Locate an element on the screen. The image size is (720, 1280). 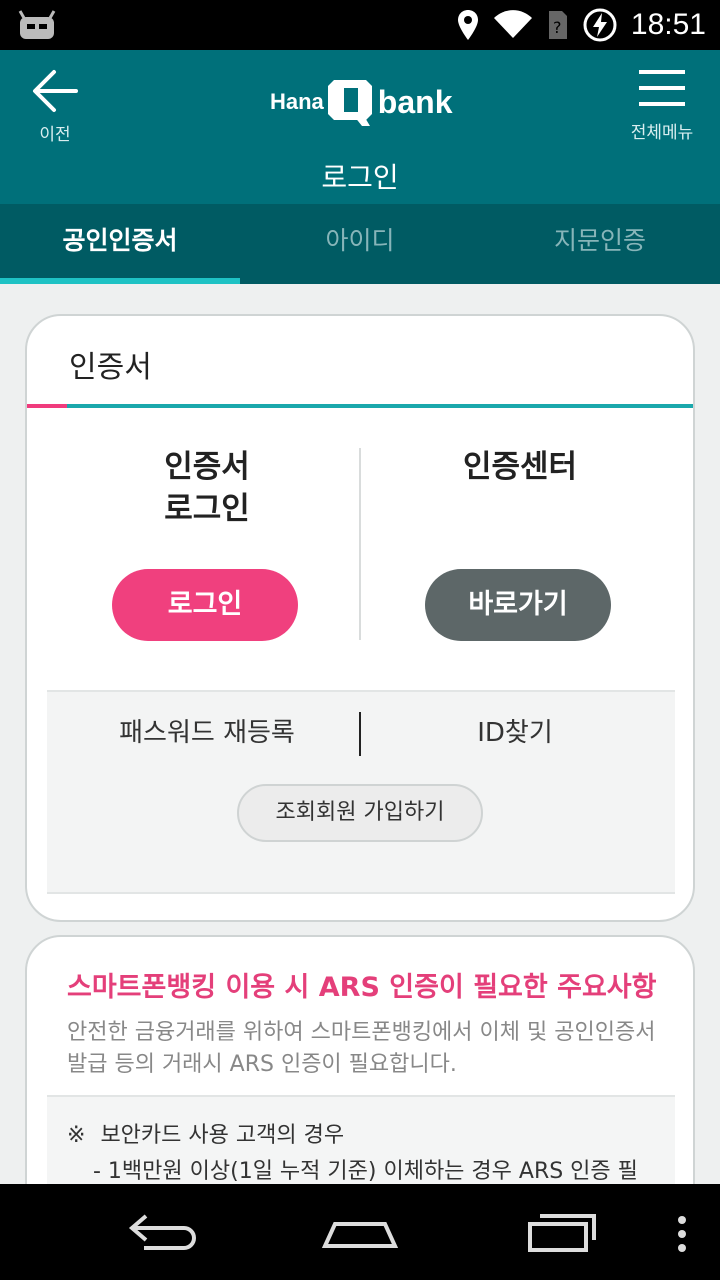
page-title: 로그인 is located at coordinates (360, 177).